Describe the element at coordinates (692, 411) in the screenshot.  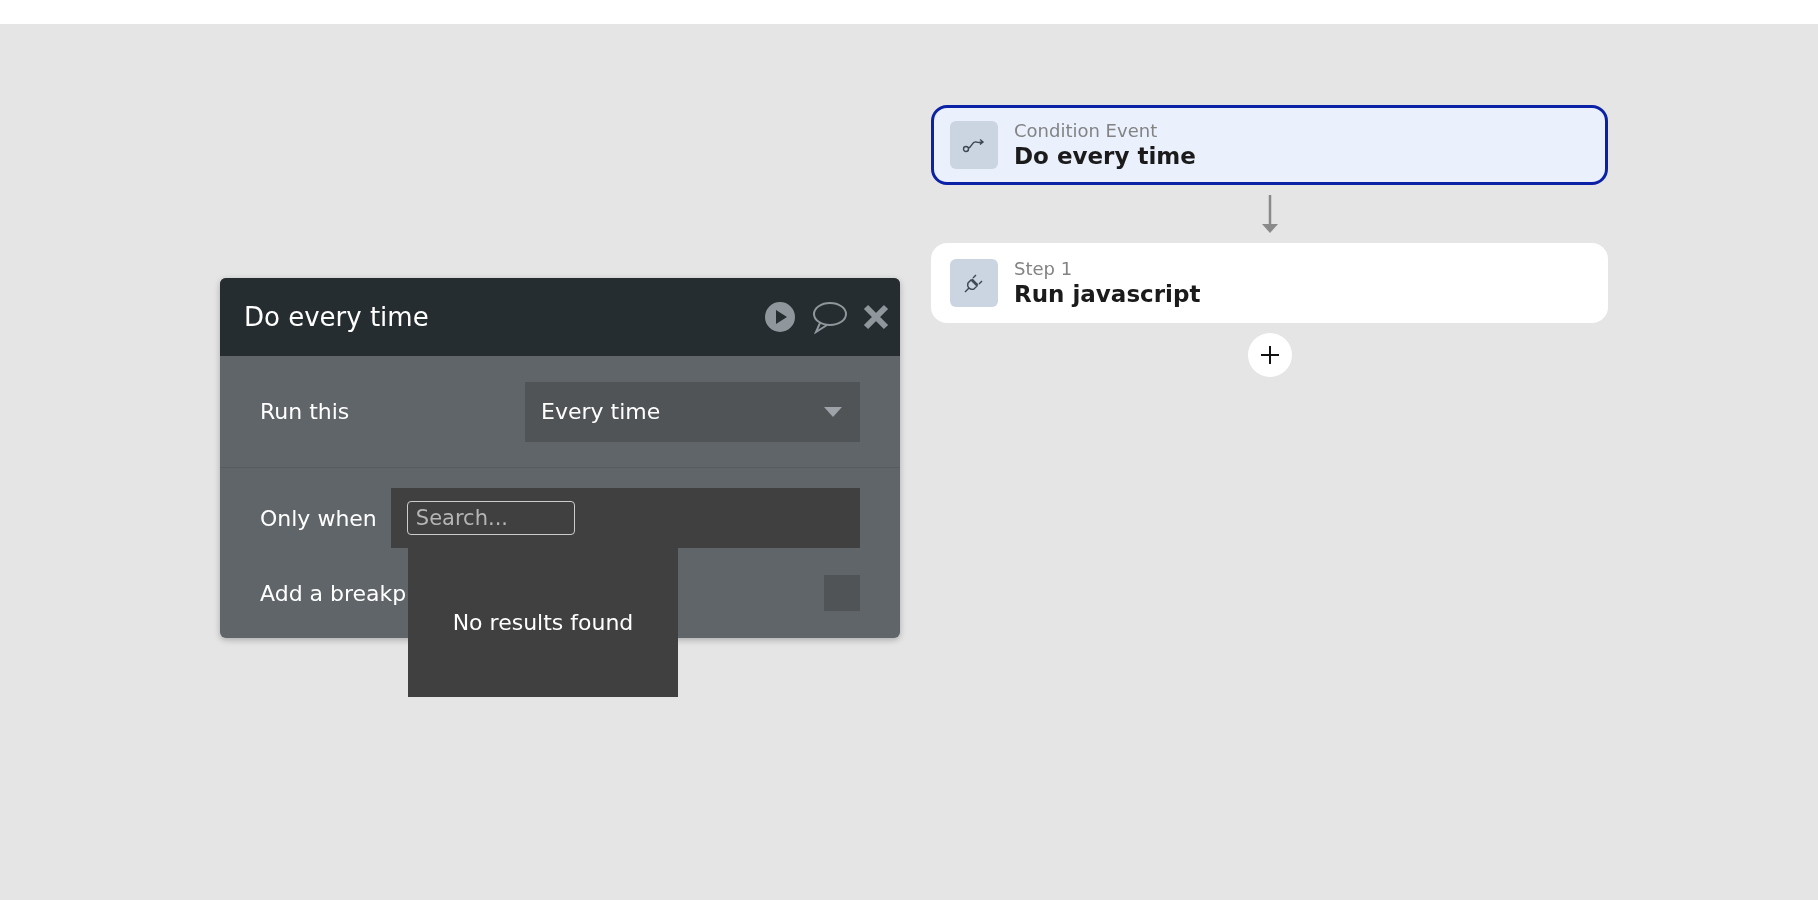
I see `run-this-dropdown: Every time` at that location.